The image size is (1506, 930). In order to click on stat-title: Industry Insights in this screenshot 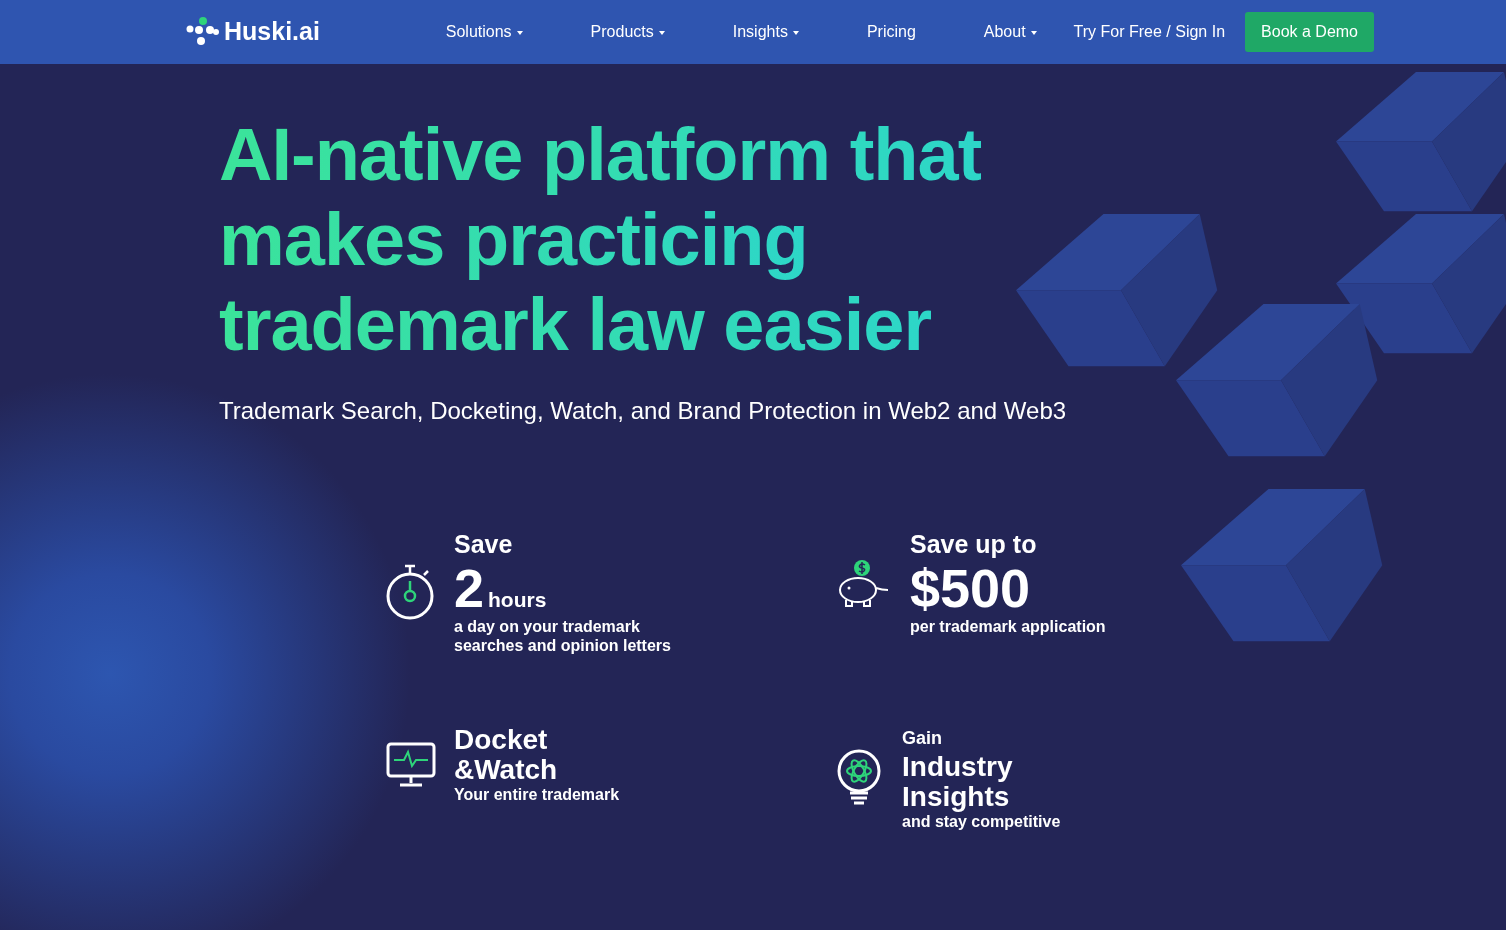, I will do `click(958, 782)`.